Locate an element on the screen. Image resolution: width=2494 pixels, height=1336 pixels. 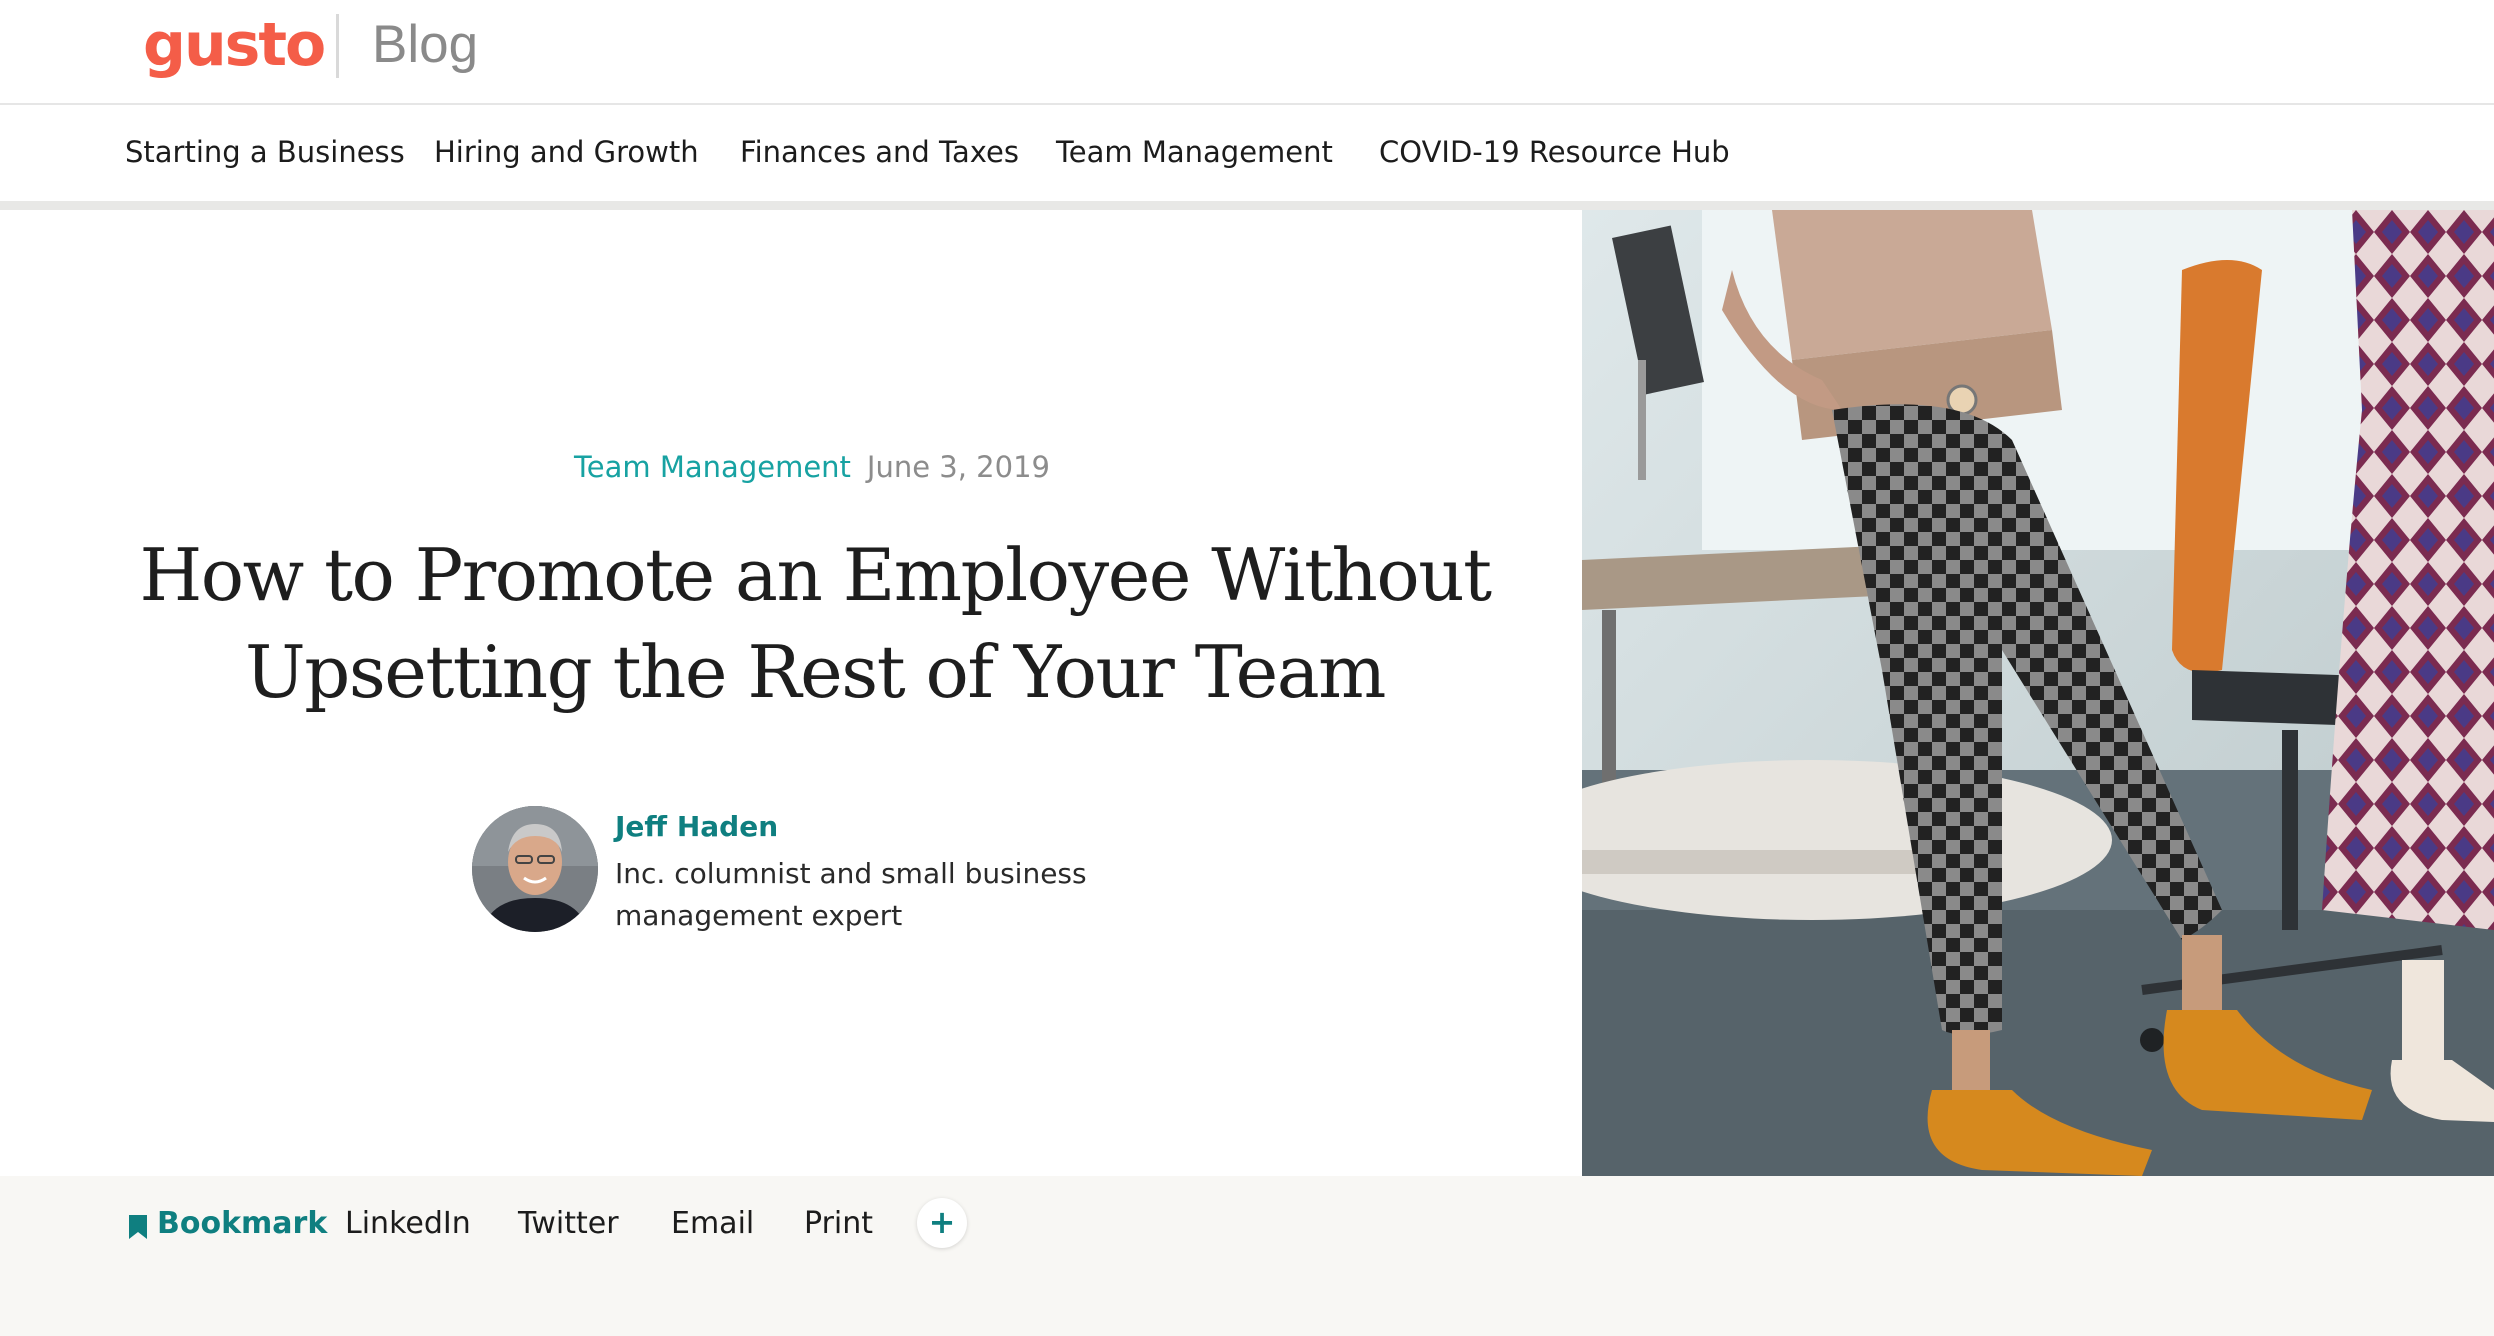
article-date: June 3, 2019 is located at coordinates (958, 467).